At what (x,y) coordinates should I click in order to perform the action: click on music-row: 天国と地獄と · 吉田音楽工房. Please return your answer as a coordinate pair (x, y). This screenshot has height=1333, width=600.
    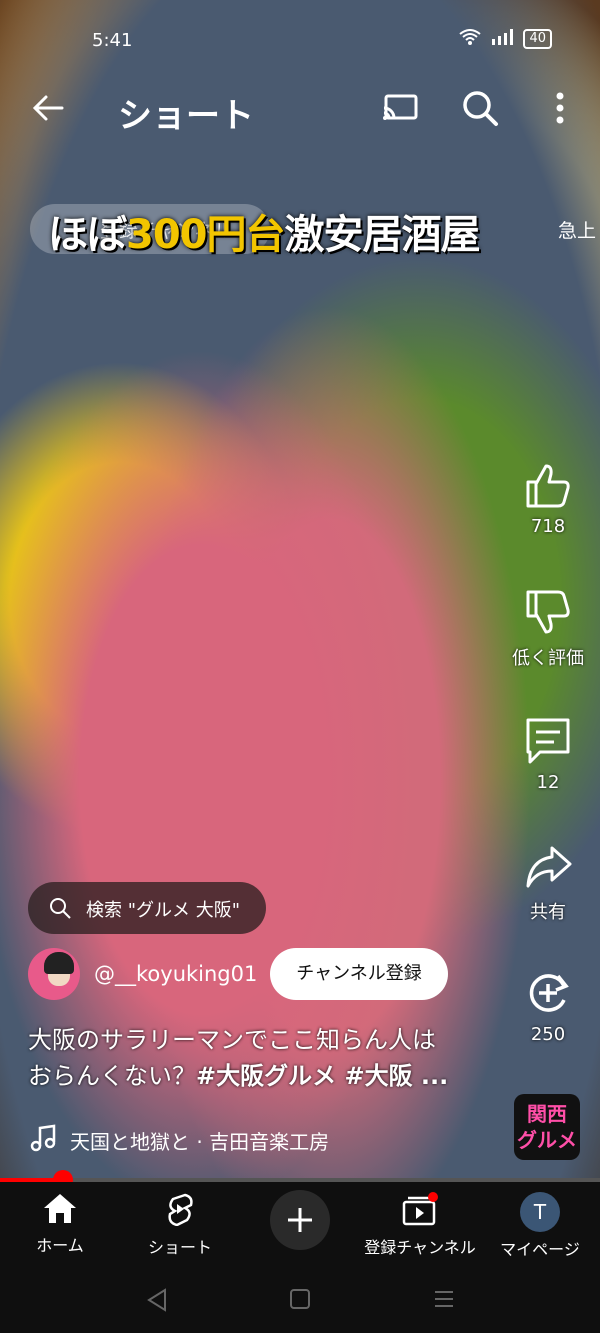
    Looking at the image, I should click on (250, 1138).